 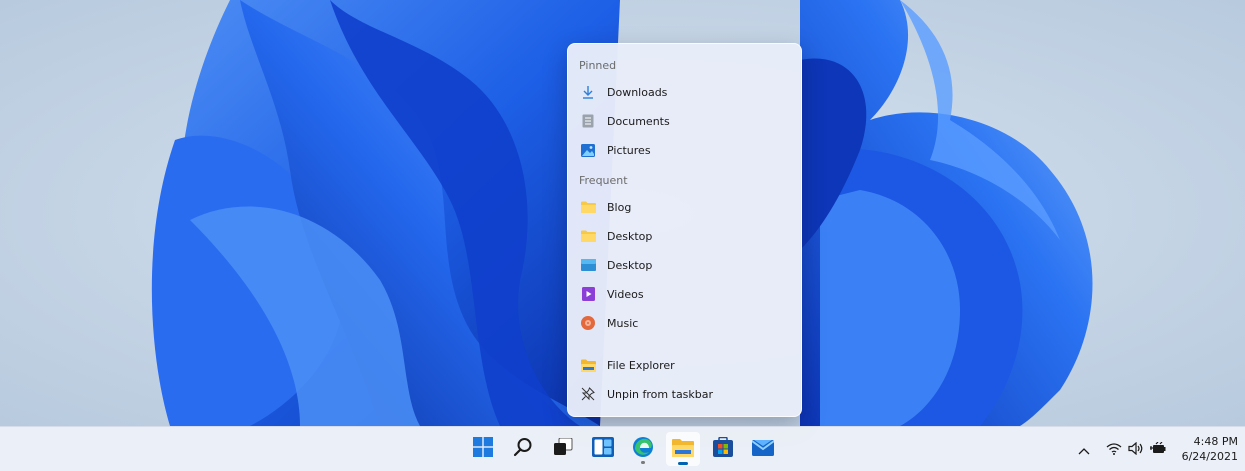 I want to click on mail-button, so click(x=763, y=449).